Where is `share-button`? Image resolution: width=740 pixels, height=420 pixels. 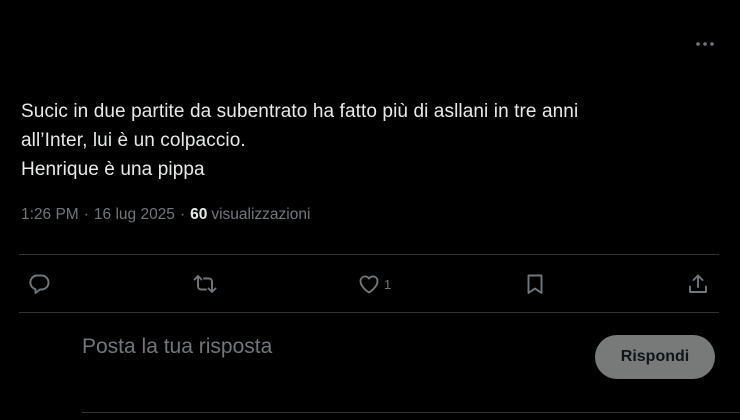
share-button is located at coordinates (698, 284).